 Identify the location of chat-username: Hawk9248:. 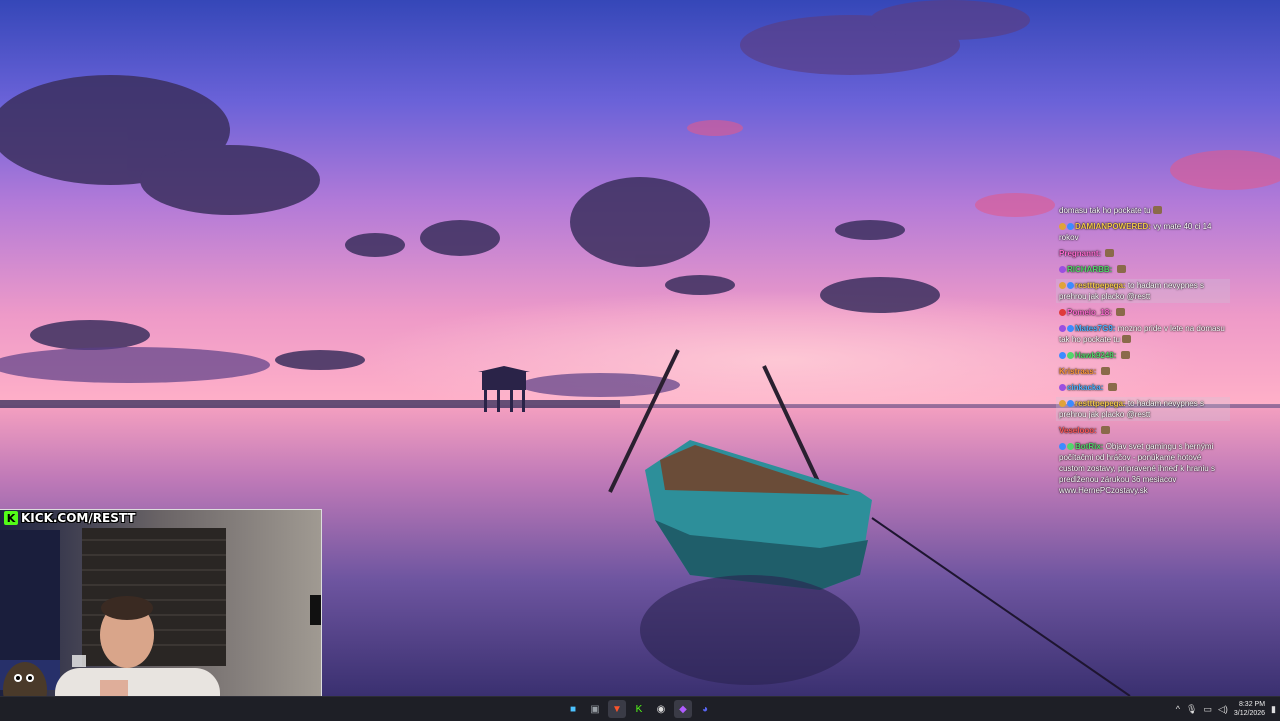
(1095, 355).